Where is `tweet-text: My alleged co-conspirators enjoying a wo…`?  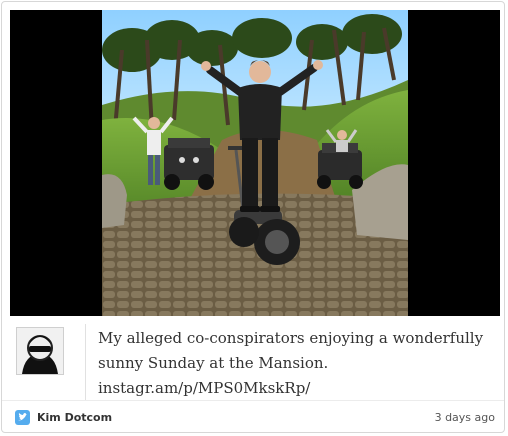
tweet-text: My alleged co-conspirators enjoying a wo… is located at coordinates (295, 363).